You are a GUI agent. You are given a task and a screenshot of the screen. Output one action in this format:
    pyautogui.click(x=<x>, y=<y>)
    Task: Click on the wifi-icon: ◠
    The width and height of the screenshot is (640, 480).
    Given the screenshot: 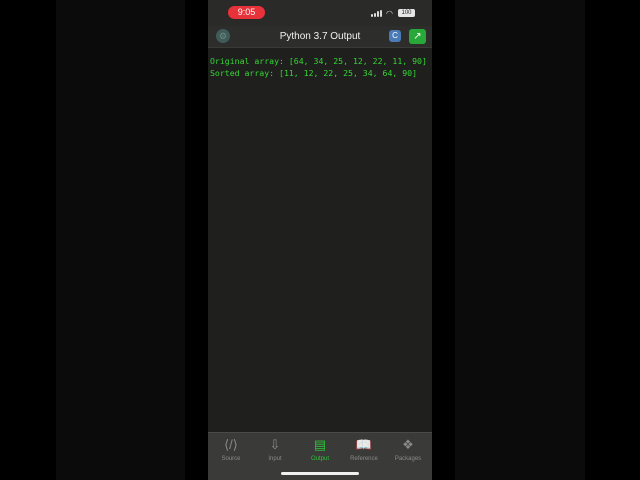 What is the action you would take?
    pyautogui.click(x=389, y=13)
    